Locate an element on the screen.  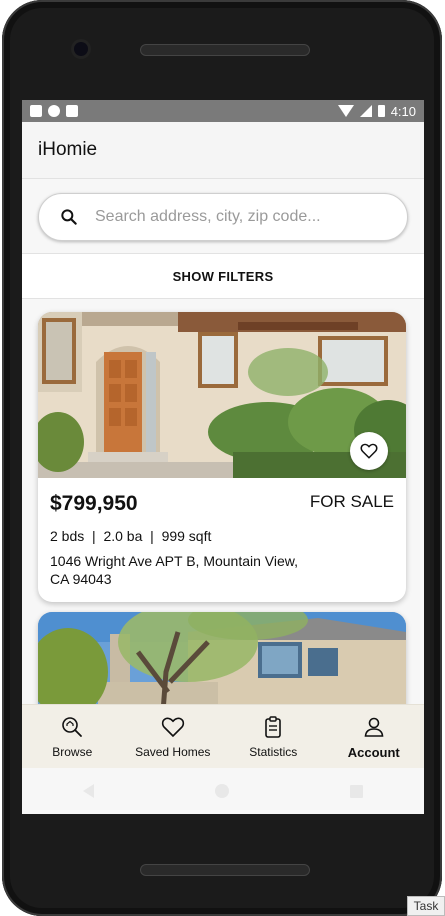
search-bar is located at coordinates (223, 217).